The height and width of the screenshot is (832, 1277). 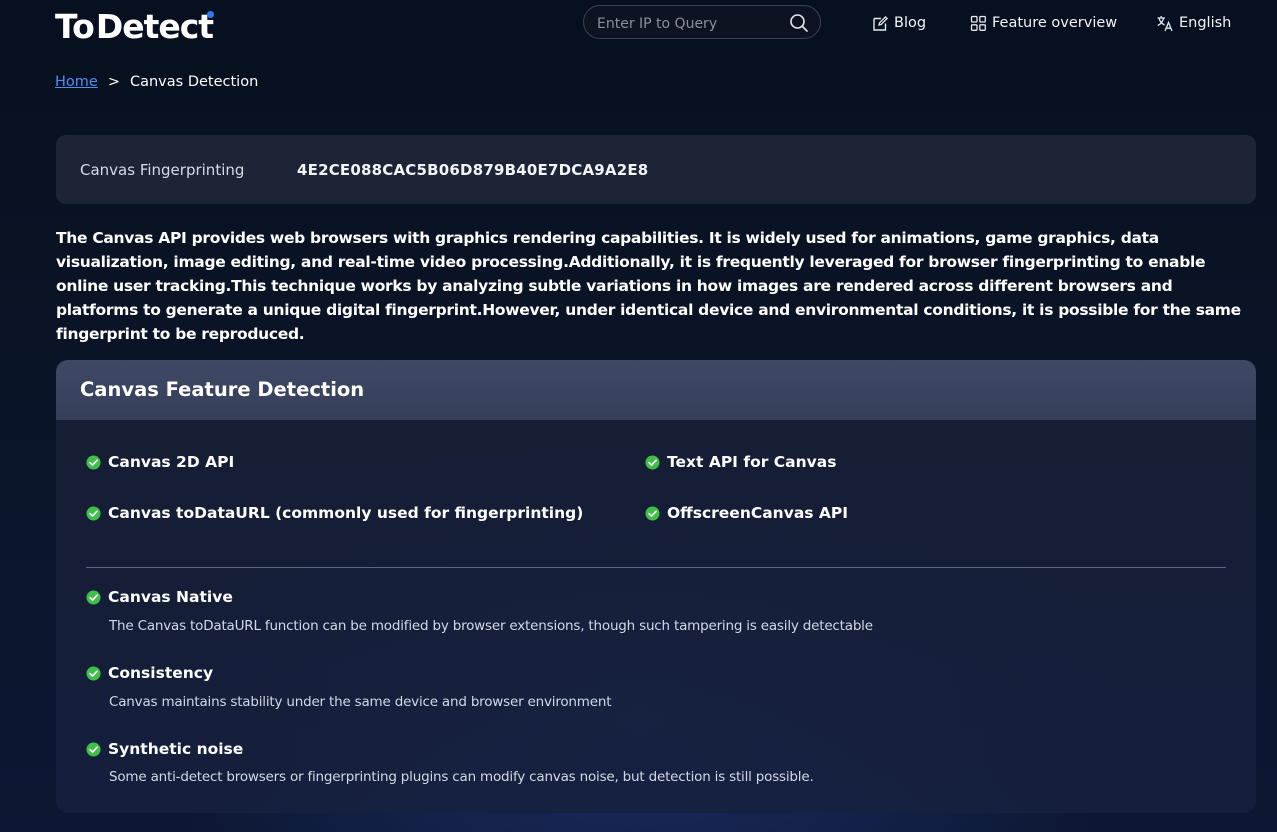 I want to click on check-item-text-api: Text API for Canvas, so click(x=740, y=462).